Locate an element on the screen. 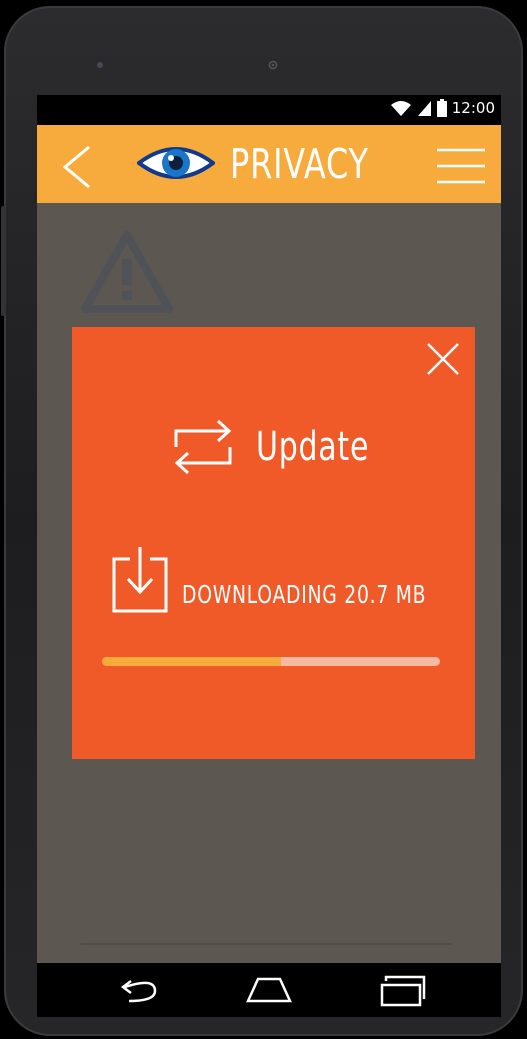 This screenshot has width=527, height=1039. update-header: Update is located at coordinates (289, 447).